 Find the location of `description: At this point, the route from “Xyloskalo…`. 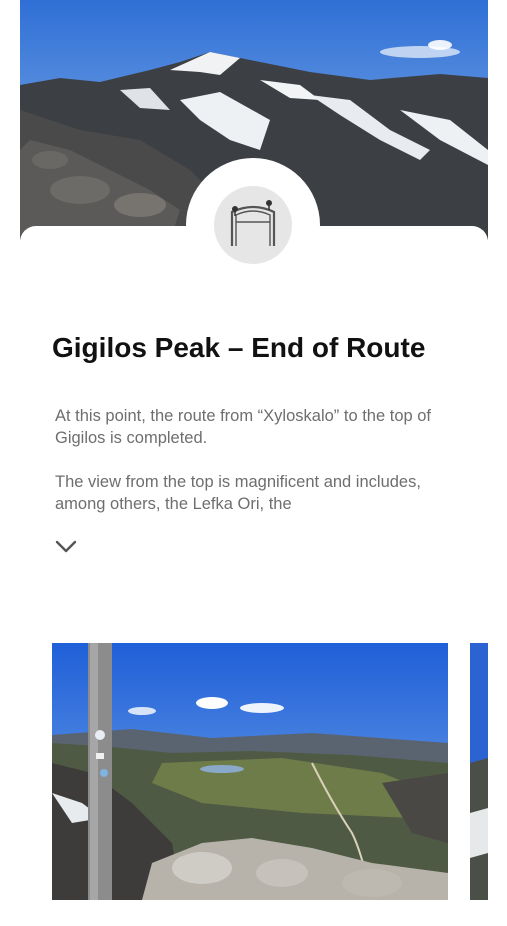

description: At this point, the route from “Xyloskalo… is located at coordinates (255, 471).